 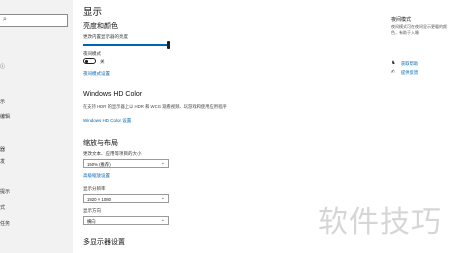 I want to click on brightness-slider-thumb, so click(x=168, y=45).